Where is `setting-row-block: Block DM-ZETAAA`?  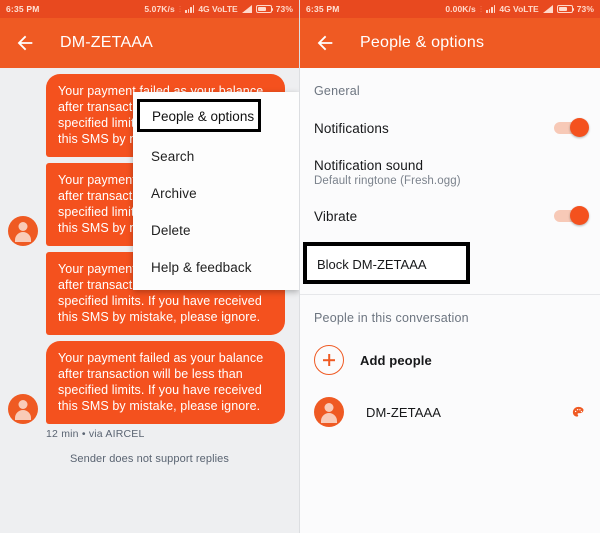 setting-row-block: Block DM-ZETAAA is located at coordinates (450, 264).